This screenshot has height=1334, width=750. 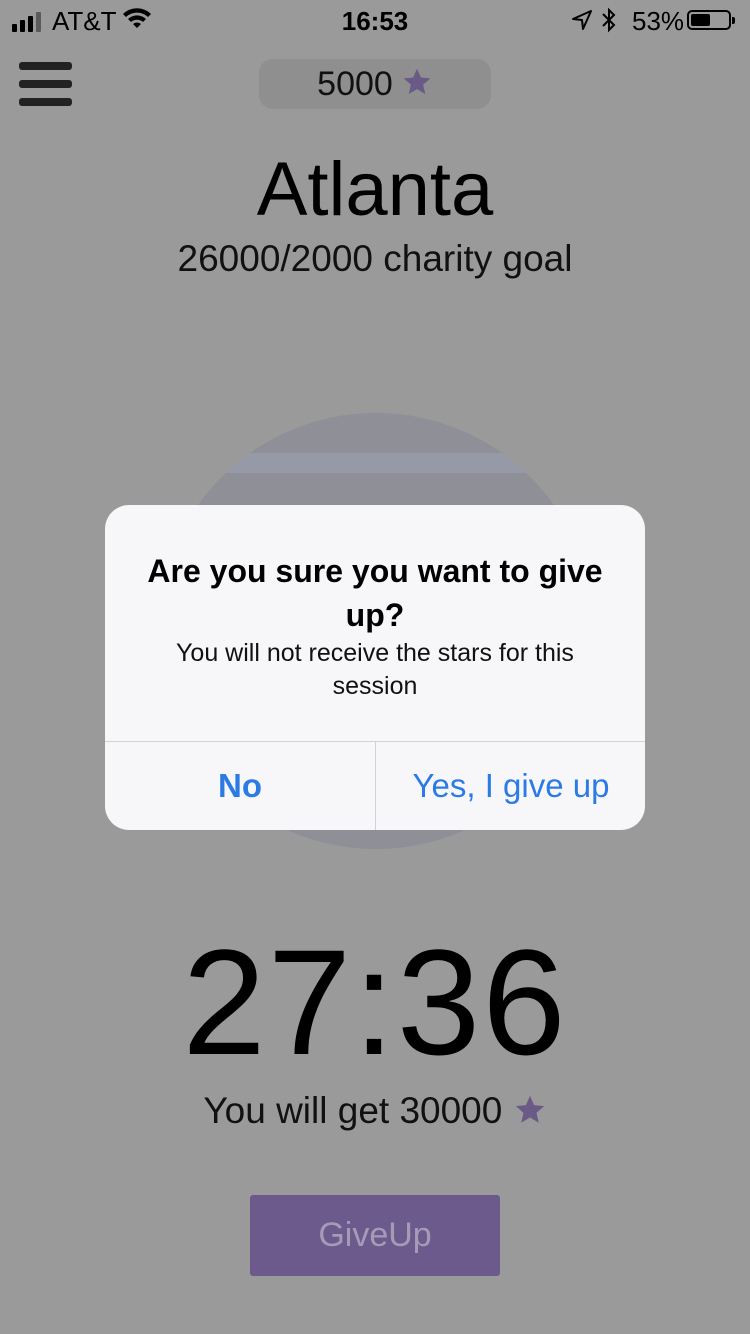 I want to click on star-balance: 5000, so click(x=375, y=84).